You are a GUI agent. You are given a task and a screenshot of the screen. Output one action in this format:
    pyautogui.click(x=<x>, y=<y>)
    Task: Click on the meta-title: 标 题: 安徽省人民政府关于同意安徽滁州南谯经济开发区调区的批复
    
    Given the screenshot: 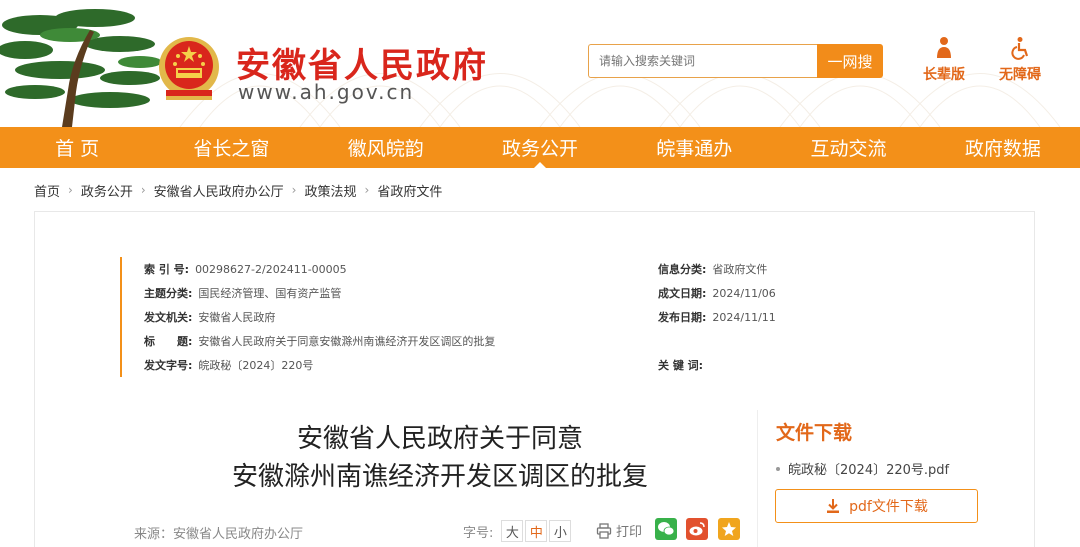 What is the action you would take?
    pyautogui.click(x=319, y=341)
    